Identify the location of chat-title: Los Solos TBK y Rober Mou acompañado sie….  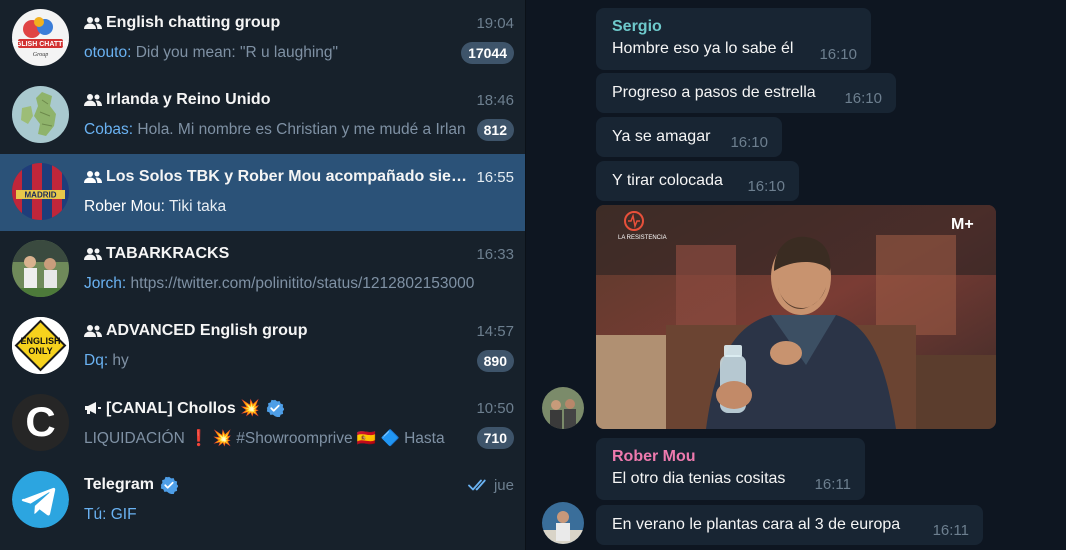
(287, 176).